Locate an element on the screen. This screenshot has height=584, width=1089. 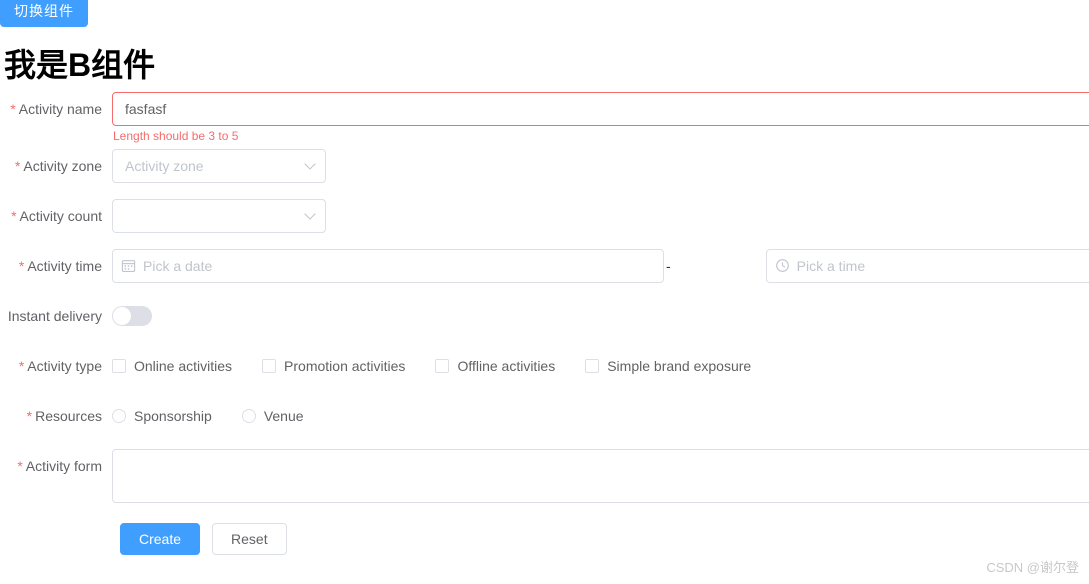
activity-zone-select is located at coordinates (219, 166).